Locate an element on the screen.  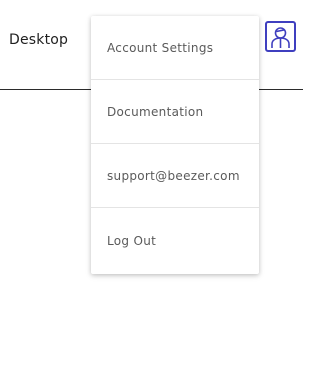
account-menu-button is located at coordinates (280, 36).